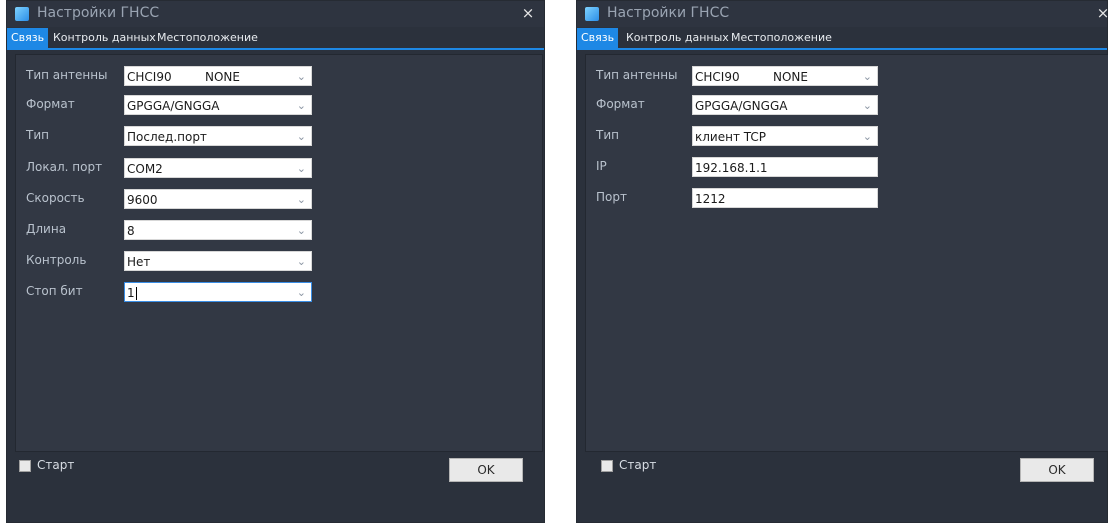  What do you see at coordinates (145, 169) in the screenshot?
I see `local-port-value: COM2` at bounding box center [145, 169].